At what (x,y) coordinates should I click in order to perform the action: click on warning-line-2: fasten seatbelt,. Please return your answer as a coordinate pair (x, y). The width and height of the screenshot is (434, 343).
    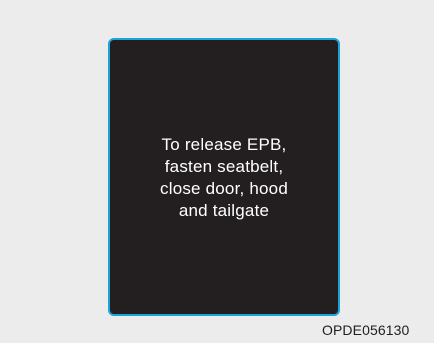
    Looking at the image, I should click on (224, 166).